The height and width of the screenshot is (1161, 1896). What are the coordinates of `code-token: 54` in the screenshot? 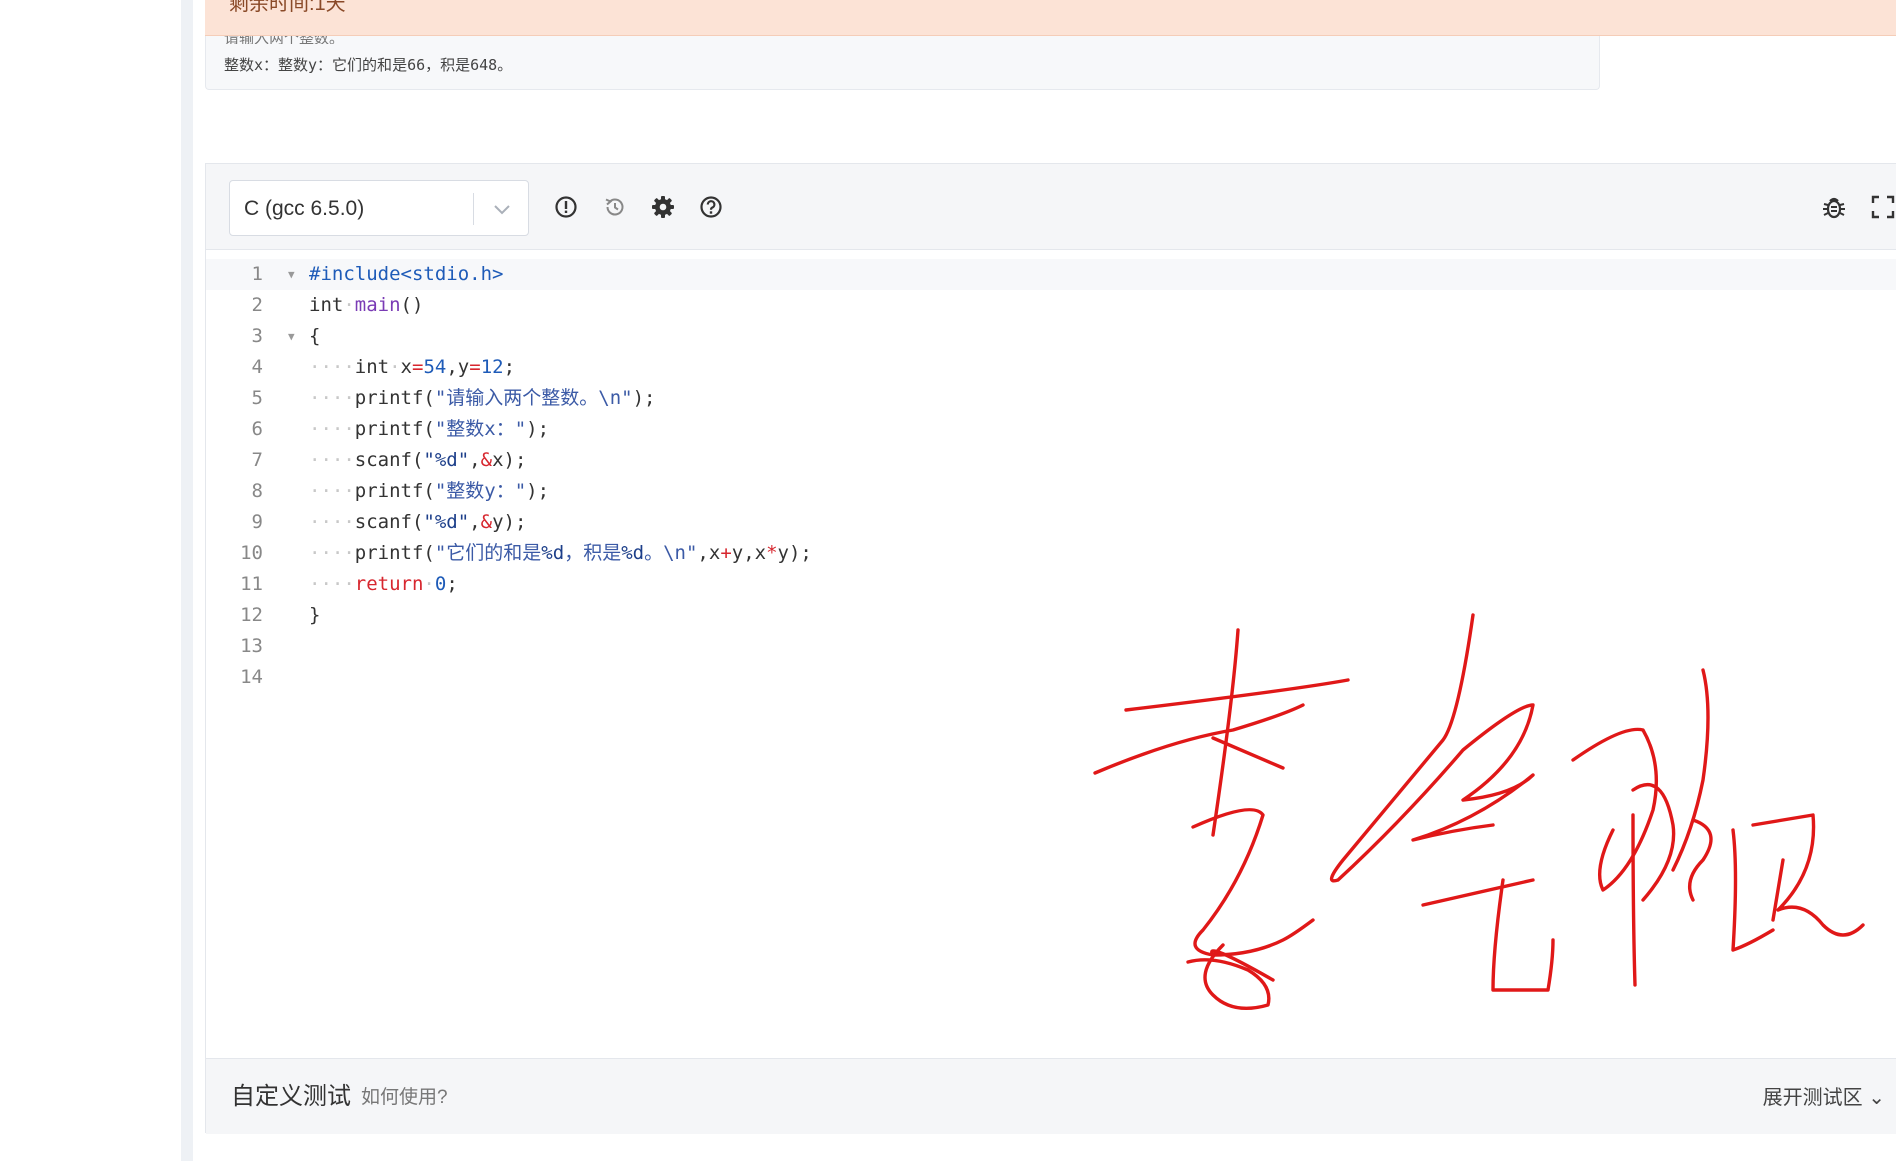 It's located at (435, 367).